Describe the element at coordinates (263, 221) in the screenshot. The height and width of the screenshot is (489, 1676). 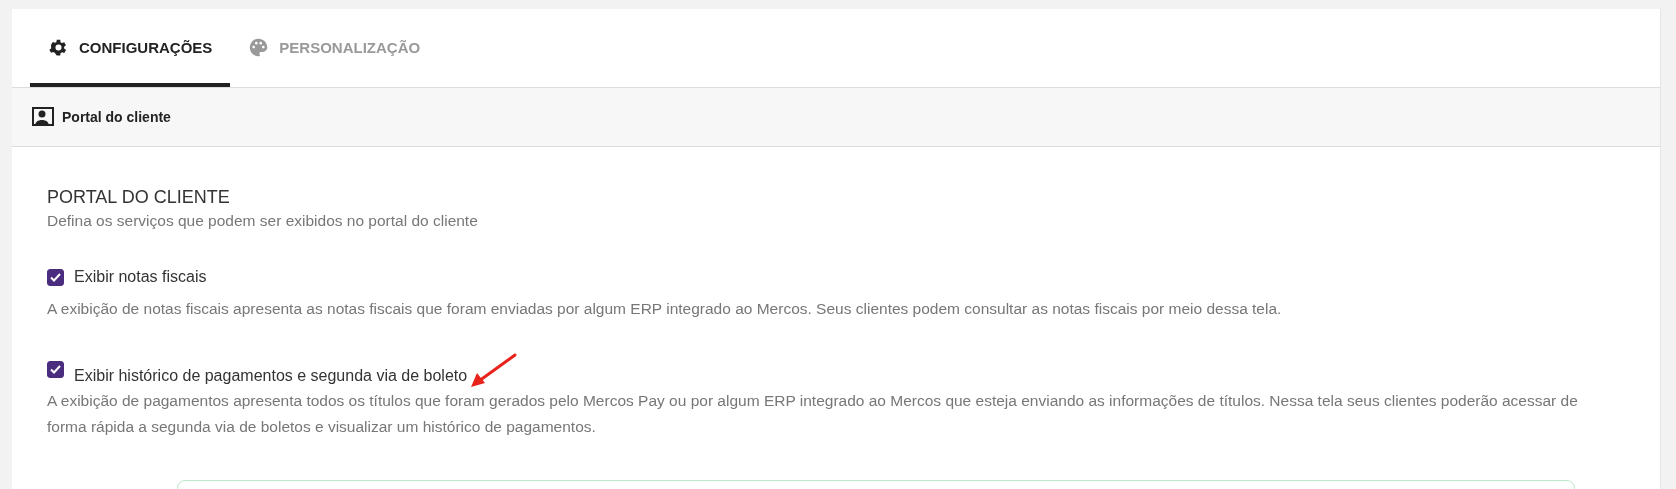
I see `section-description: Defina os serviços que podem ser exibidos no portal do cliente` at that location.